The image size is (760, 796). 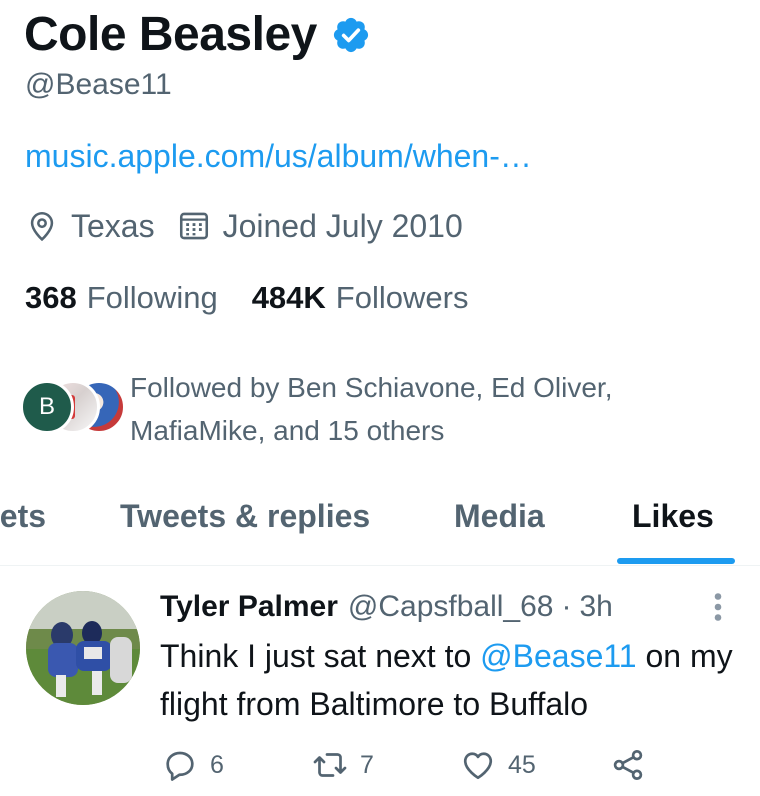 I want to click on tab-likes: Likes, so click(x=673, y=516).